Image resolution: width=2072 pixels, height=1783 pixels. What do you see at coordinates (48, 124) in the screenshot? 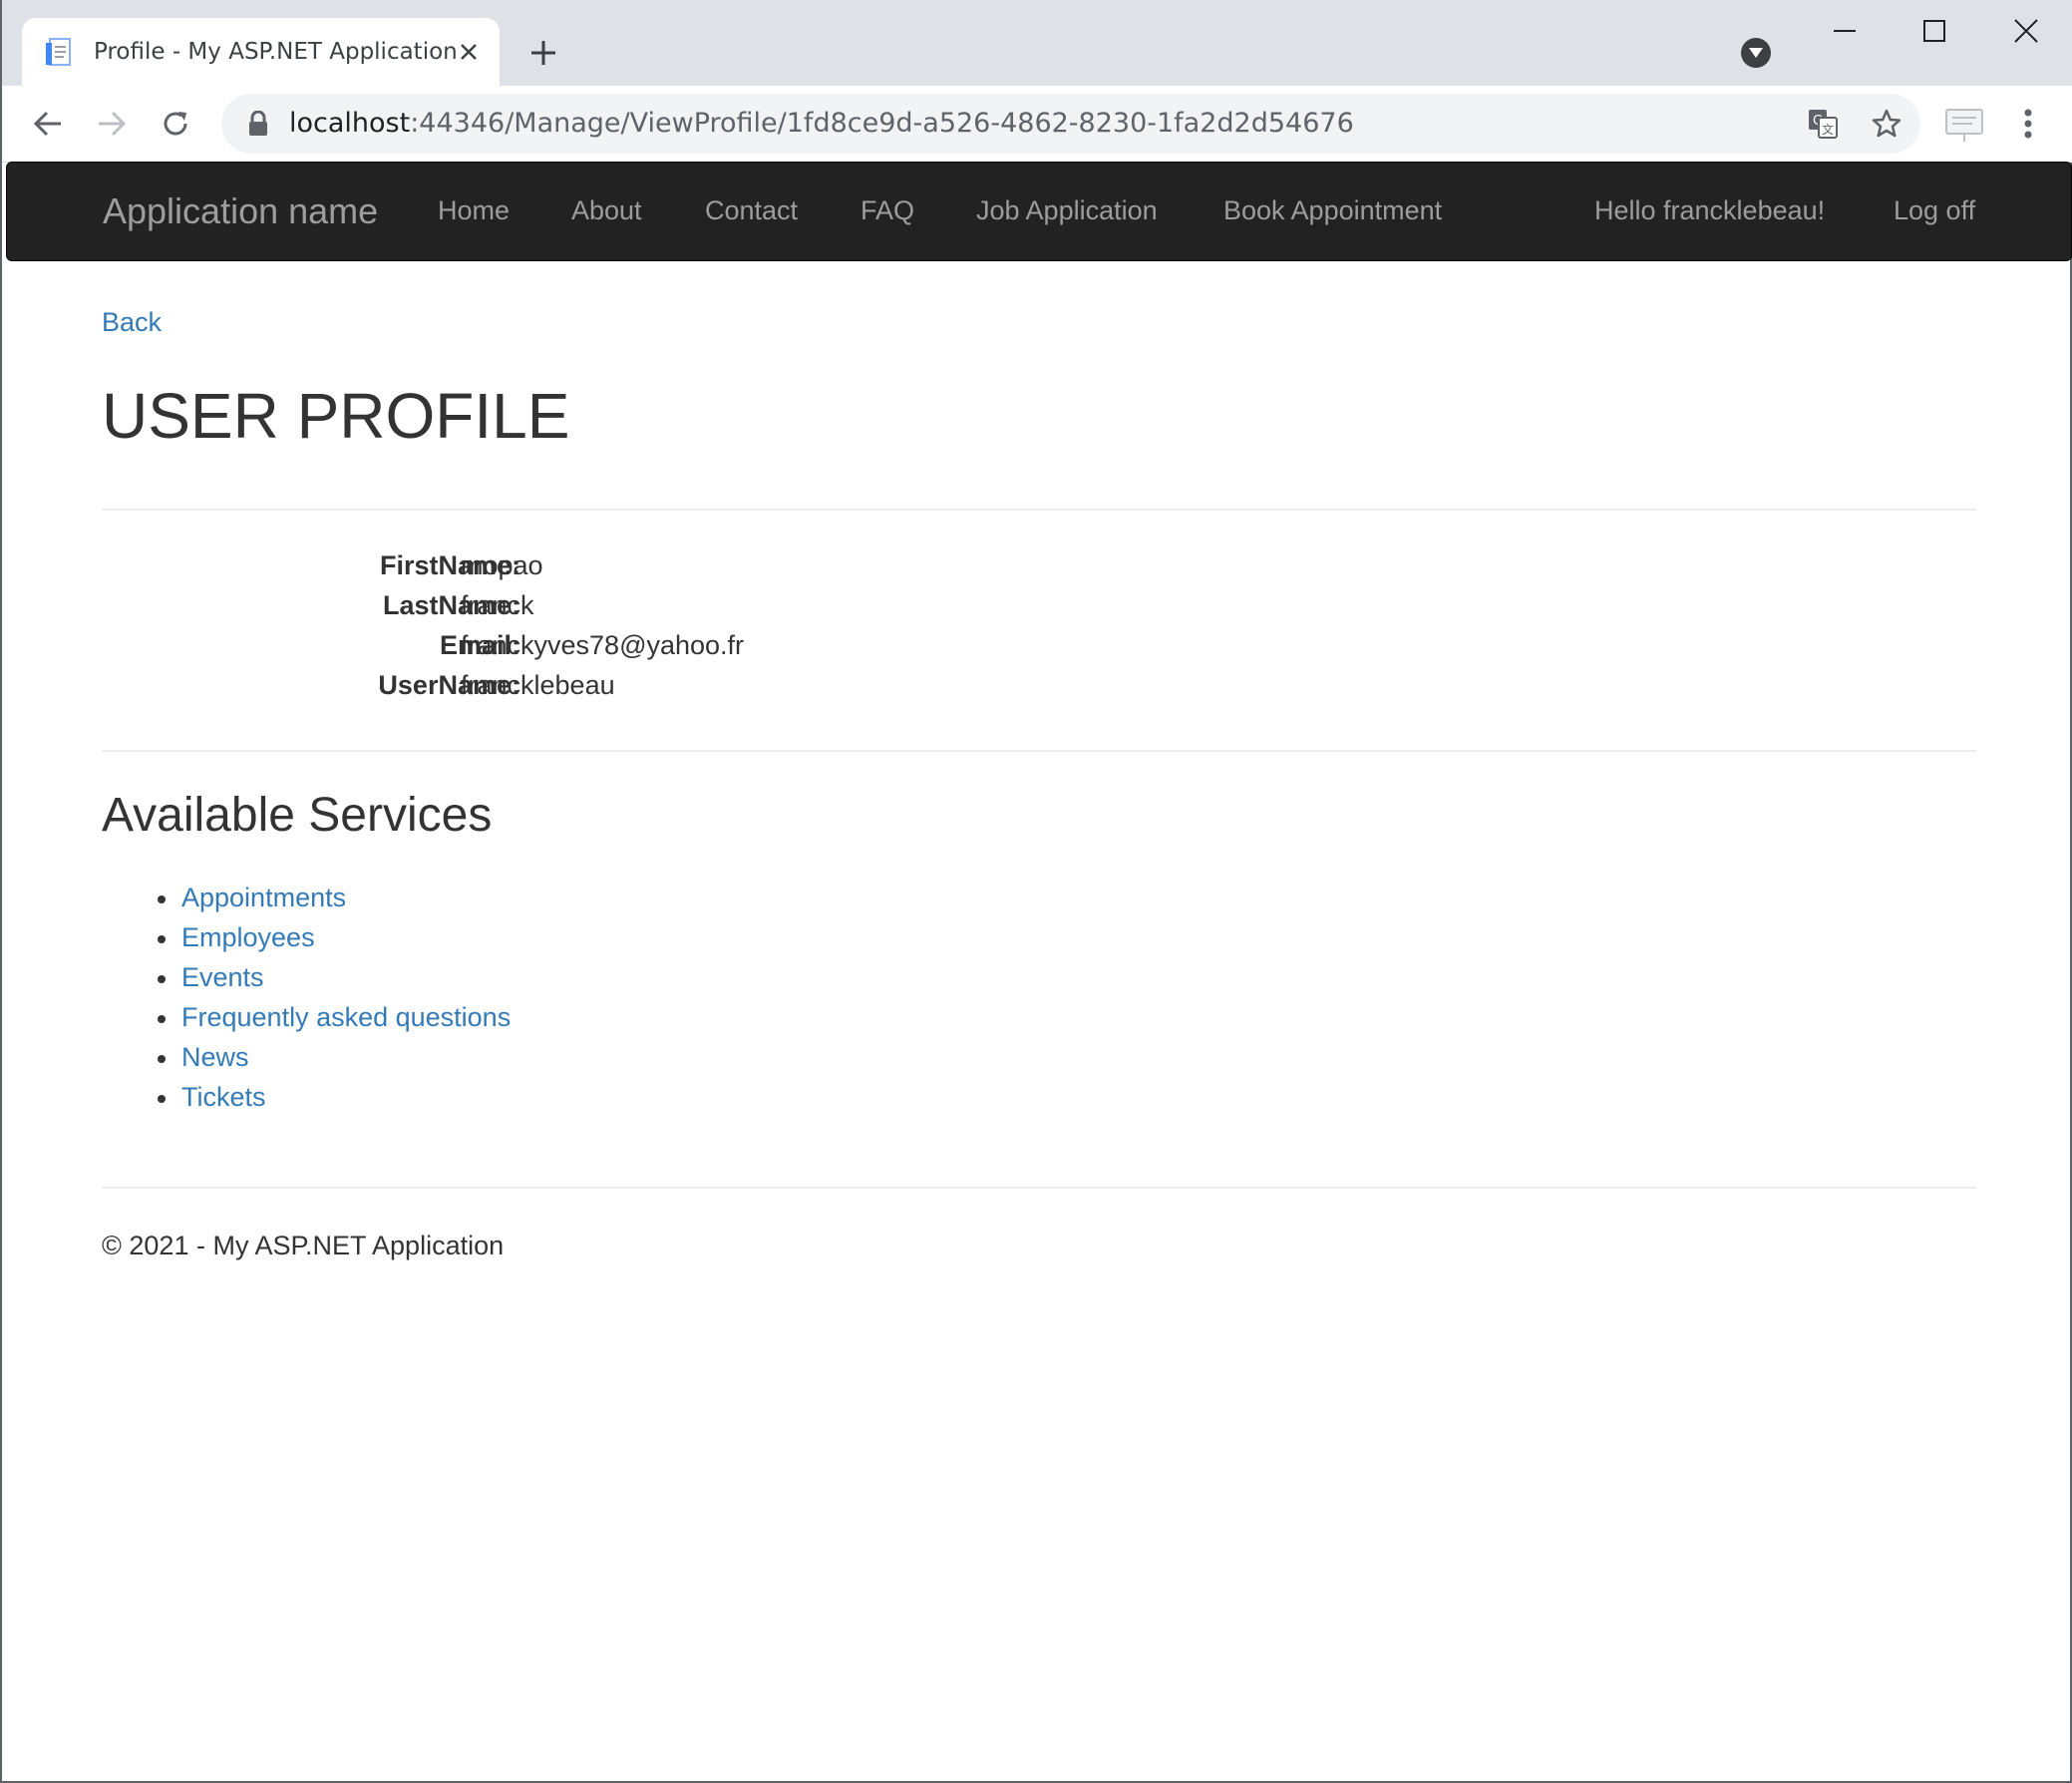
I see `back-arrow-icon` at bounding box center [48, 124].